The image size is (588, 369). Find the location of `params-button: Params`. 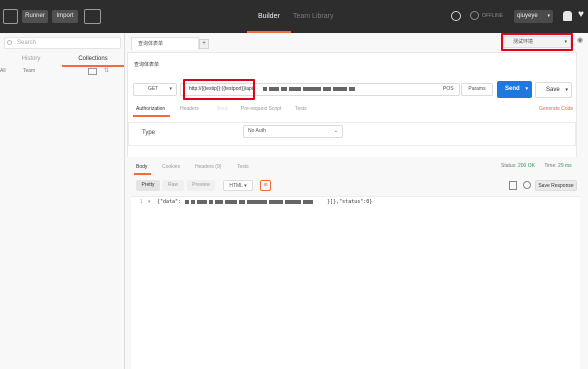

params-button: Params is located at coordinates (477, 89).